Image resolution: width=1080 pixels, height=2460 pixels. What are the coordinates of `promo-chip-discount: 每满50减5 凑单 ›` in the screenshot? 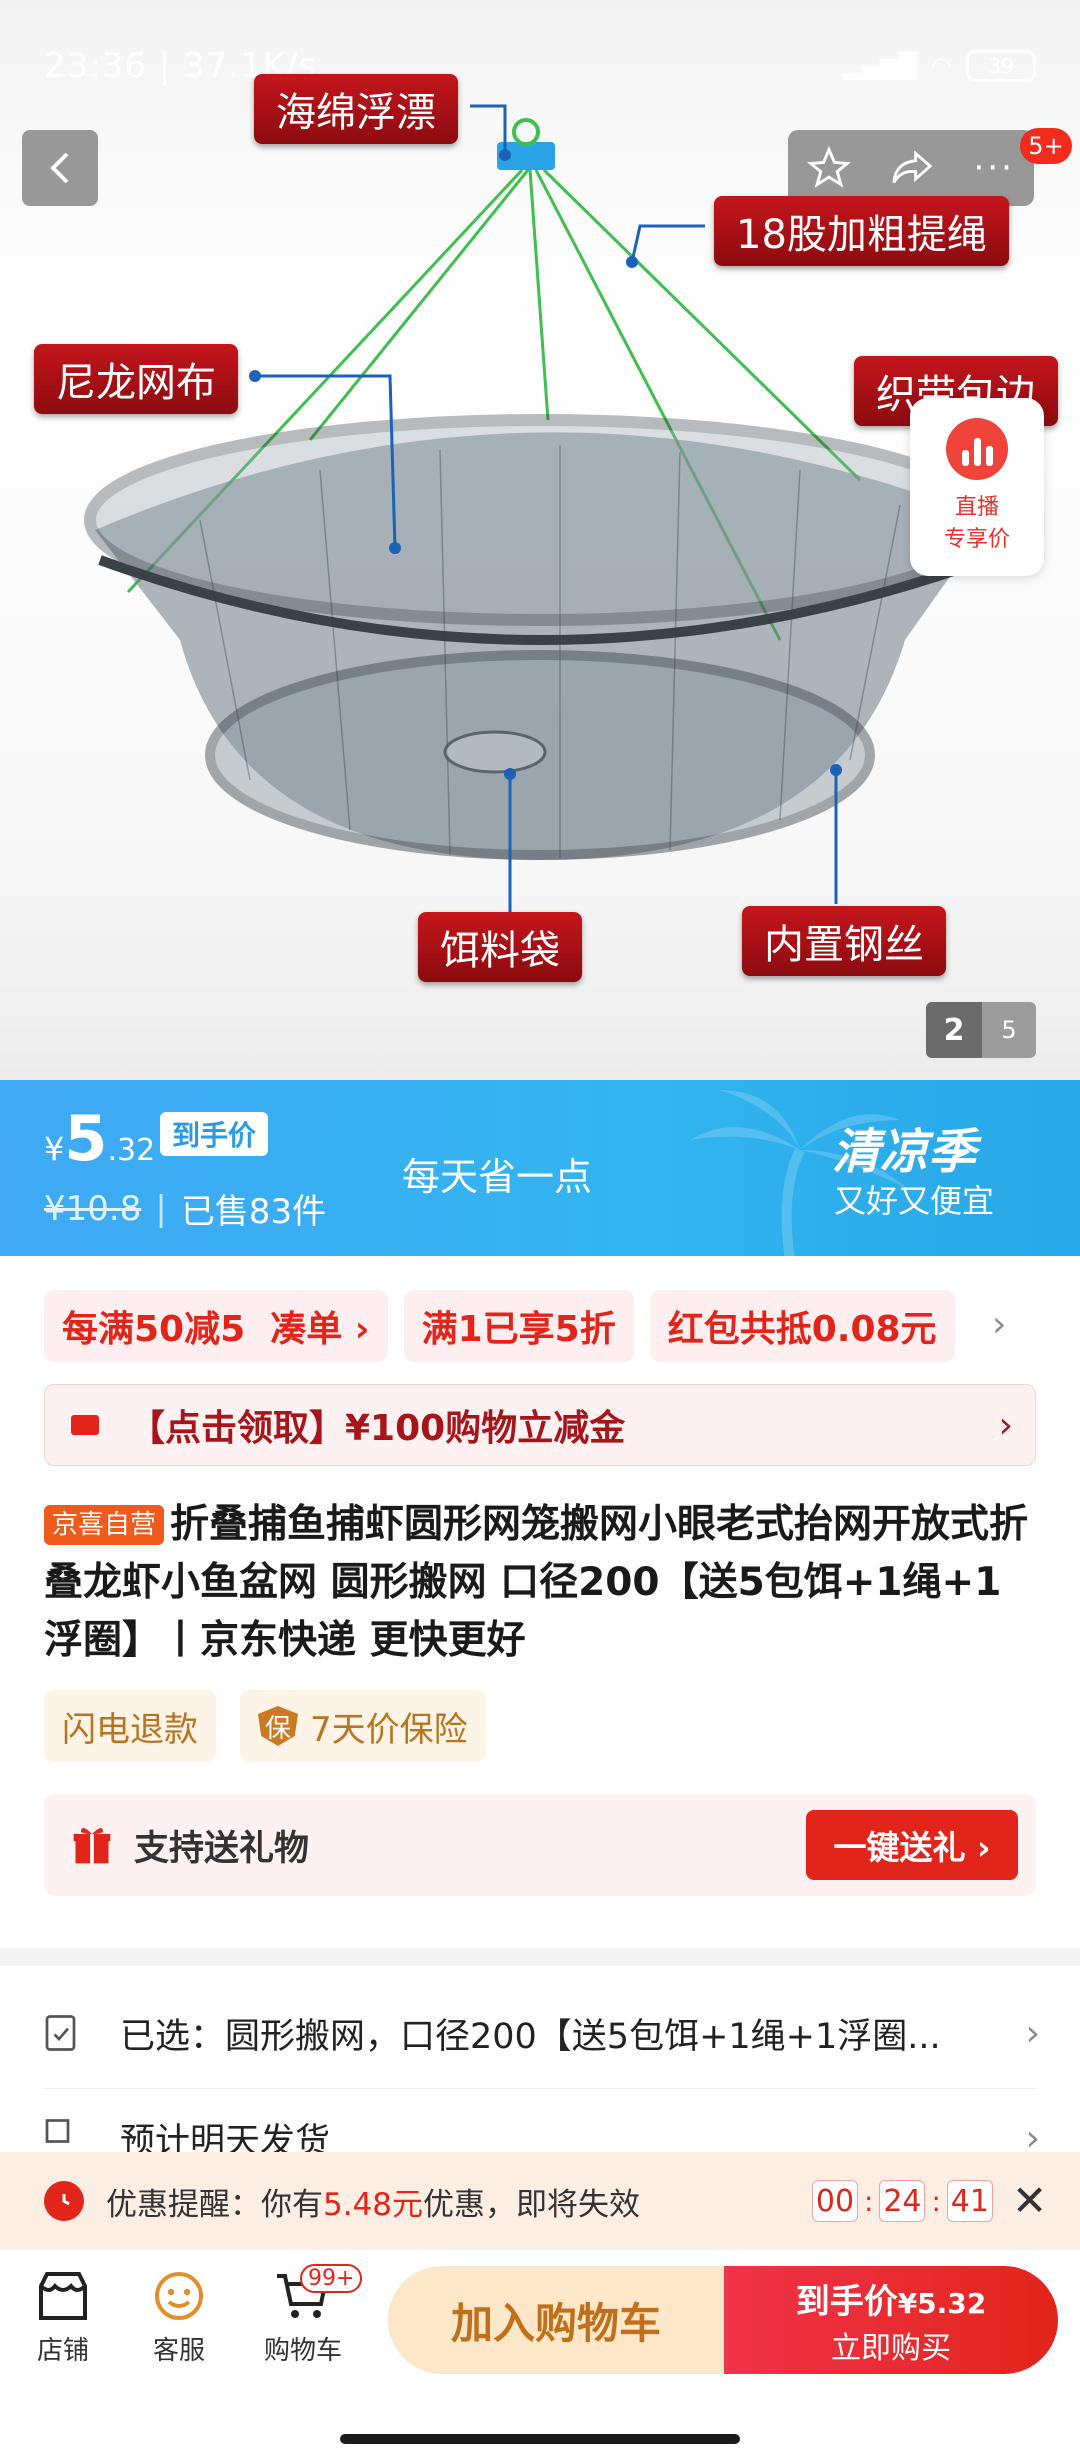 It's located at (216, 1326).